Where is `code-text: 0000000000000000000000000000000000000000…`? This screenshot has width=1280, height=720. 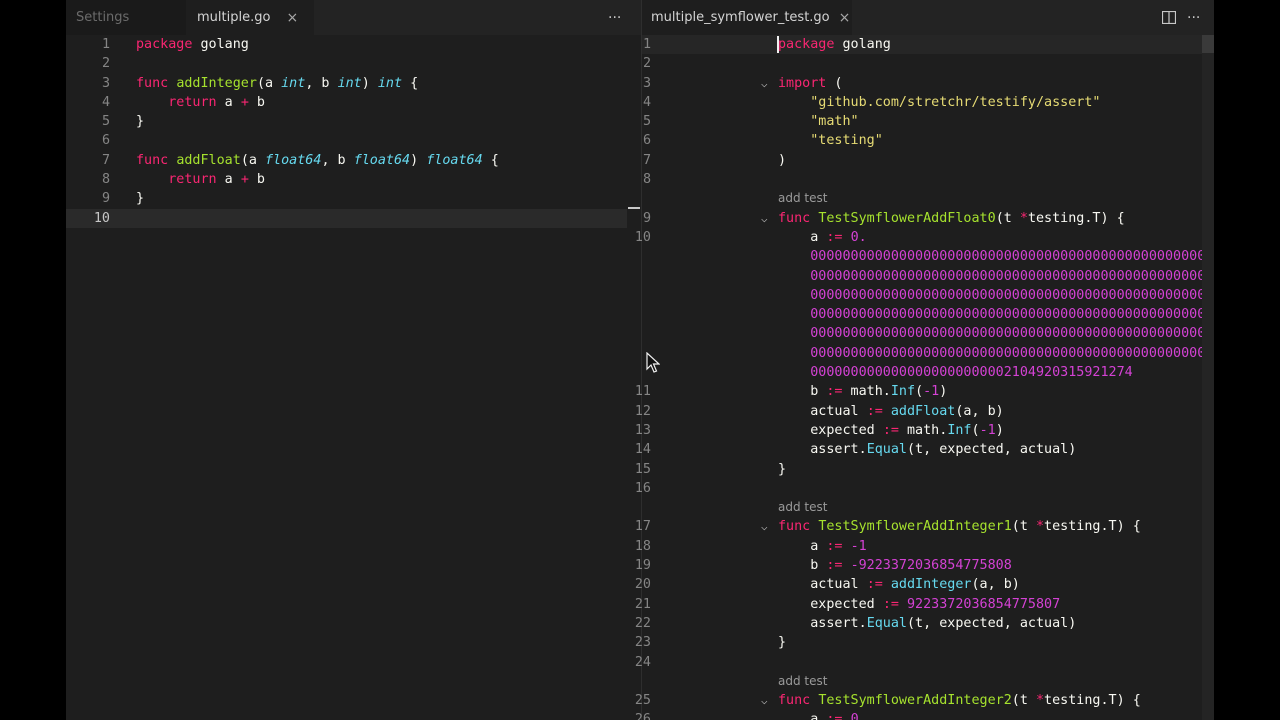 code-text: 0000000000000000000000000000000000000000… is located at coordinates (996, 256).